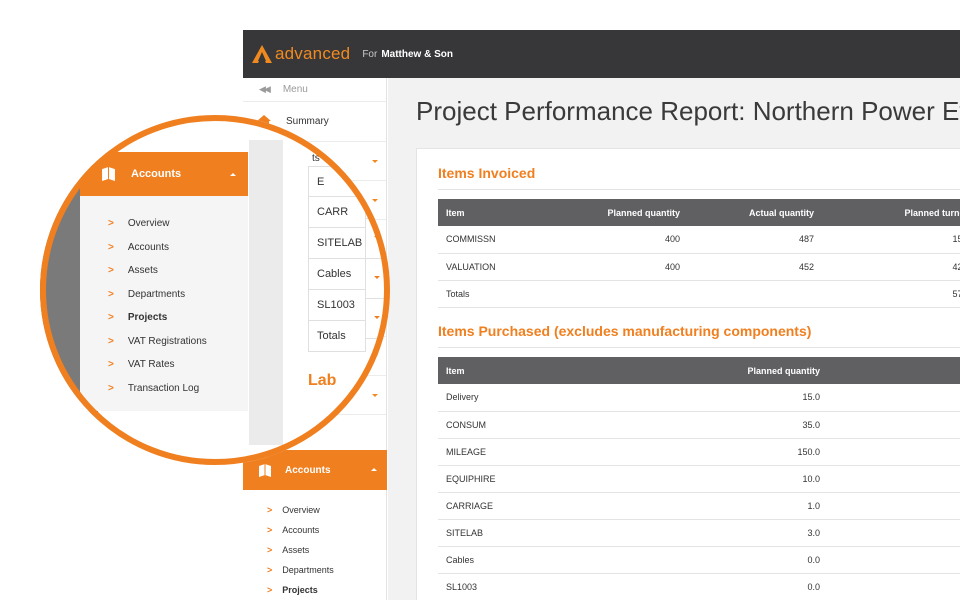 The image size is (960, 600). What do you see at coordinates (693, 506) in the screenshot?
I see `table-cell: 1.0` at bounding box center [693, 506].